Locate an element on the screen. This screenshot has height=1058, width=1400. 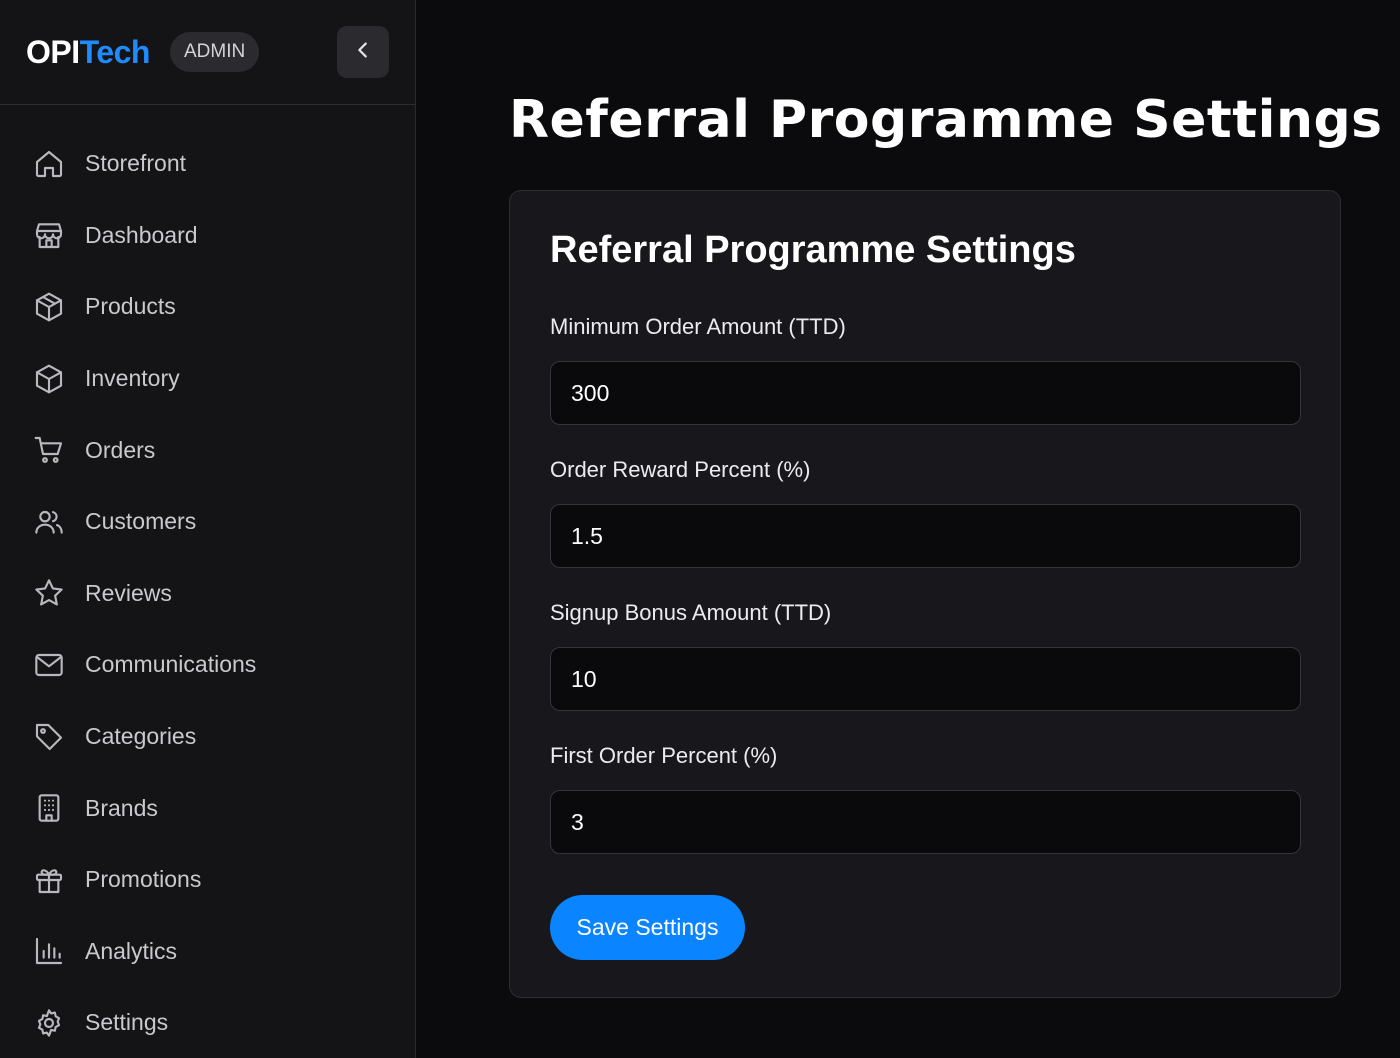
sidebar-item-customers: Customers is located at coordinates (207, 522).